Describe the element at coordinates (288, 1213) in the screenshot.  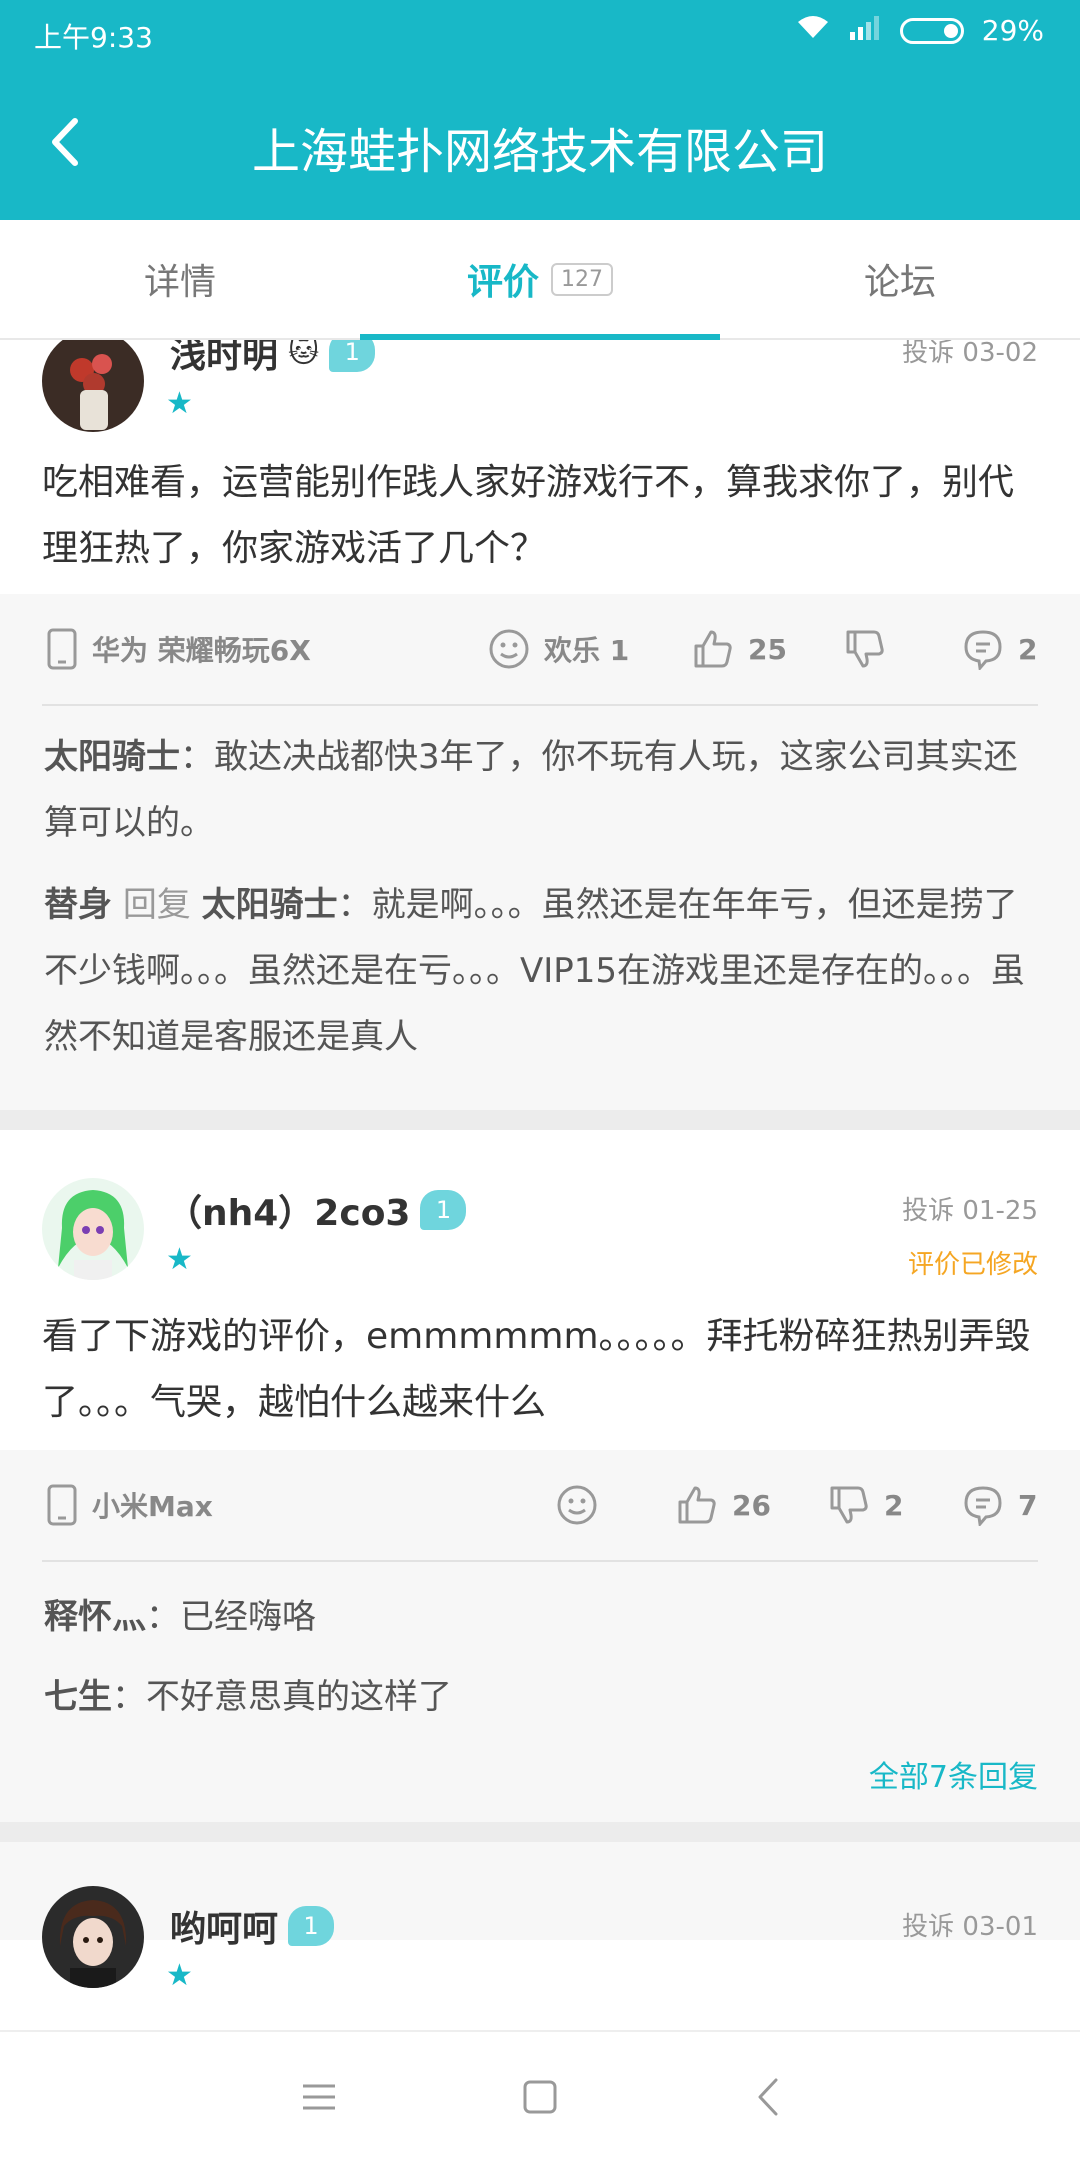
I see `username-text: （nh4）2co3` at that location.